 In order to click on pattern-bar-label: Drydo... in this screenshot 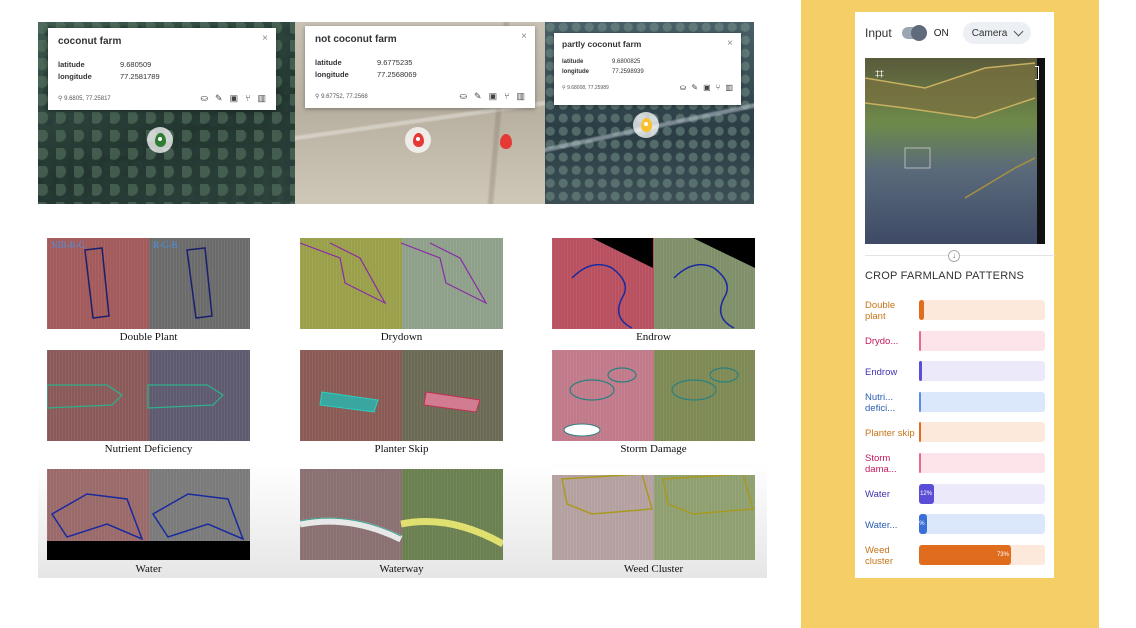, I will do `click(882, 342)`.